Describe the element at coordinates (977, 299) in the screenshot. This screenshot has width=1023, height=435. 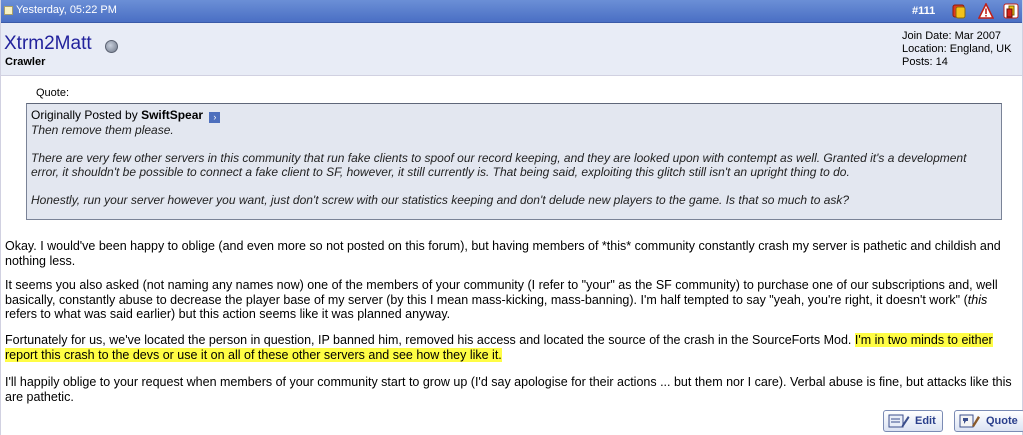
I see `message-p2-italic: this` at that location.